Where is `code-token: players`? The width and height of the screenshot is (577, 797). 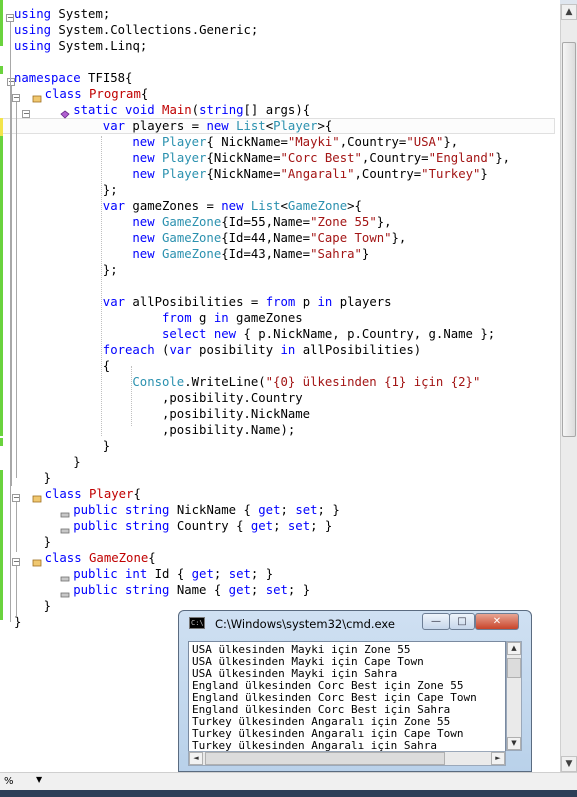 code-token: players is located at coordinates (362, 302).